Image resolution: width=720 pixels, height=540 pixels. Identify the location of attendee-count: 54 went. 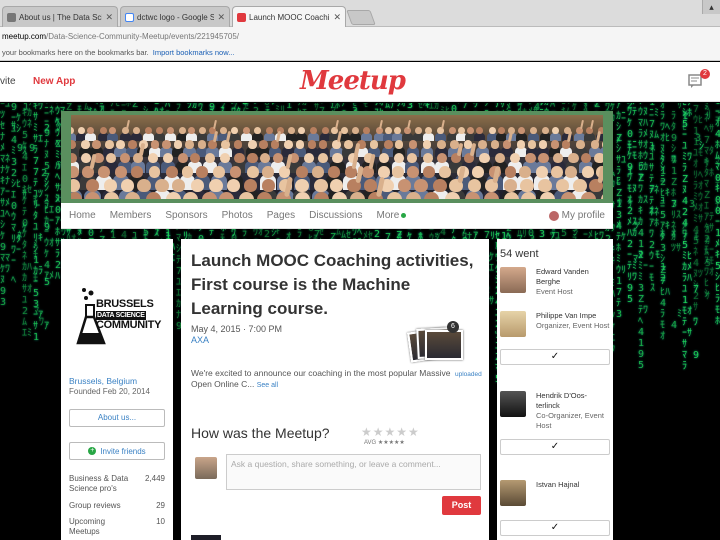
(519, 254).